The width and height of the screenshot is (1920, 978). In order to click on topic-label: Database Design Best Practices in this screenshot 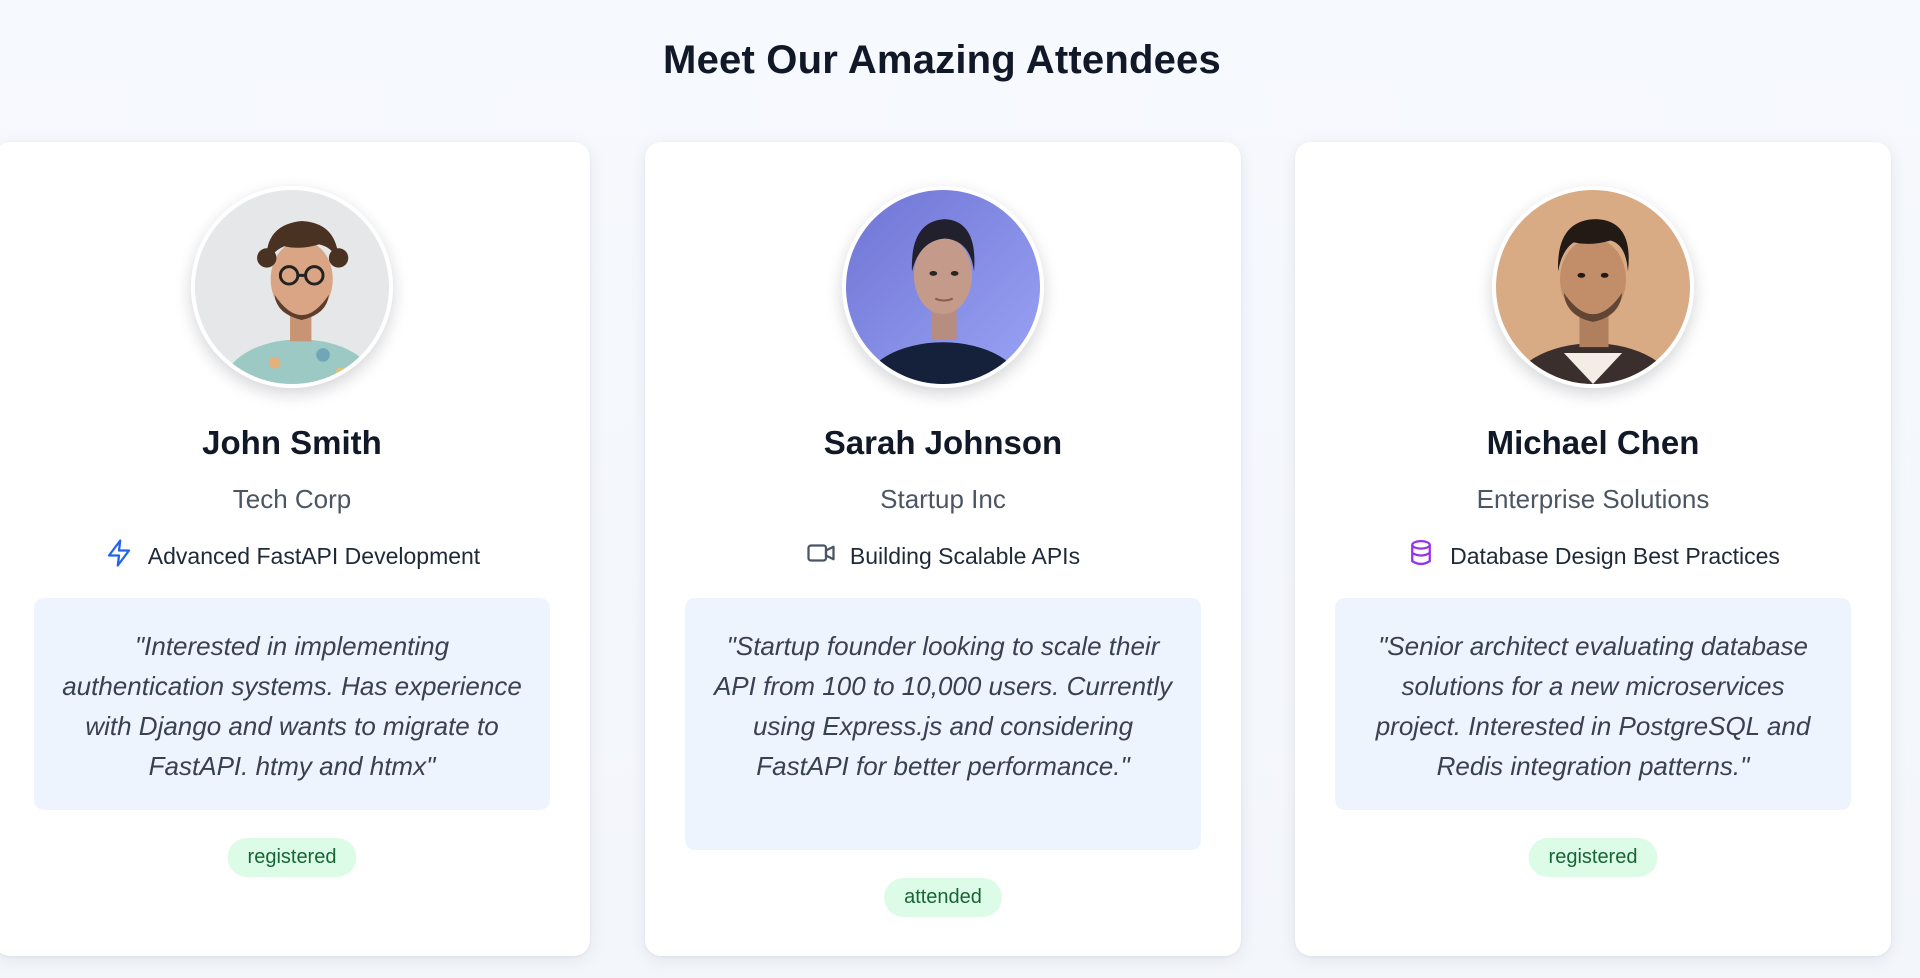, I will do `click(1615, 555)`.